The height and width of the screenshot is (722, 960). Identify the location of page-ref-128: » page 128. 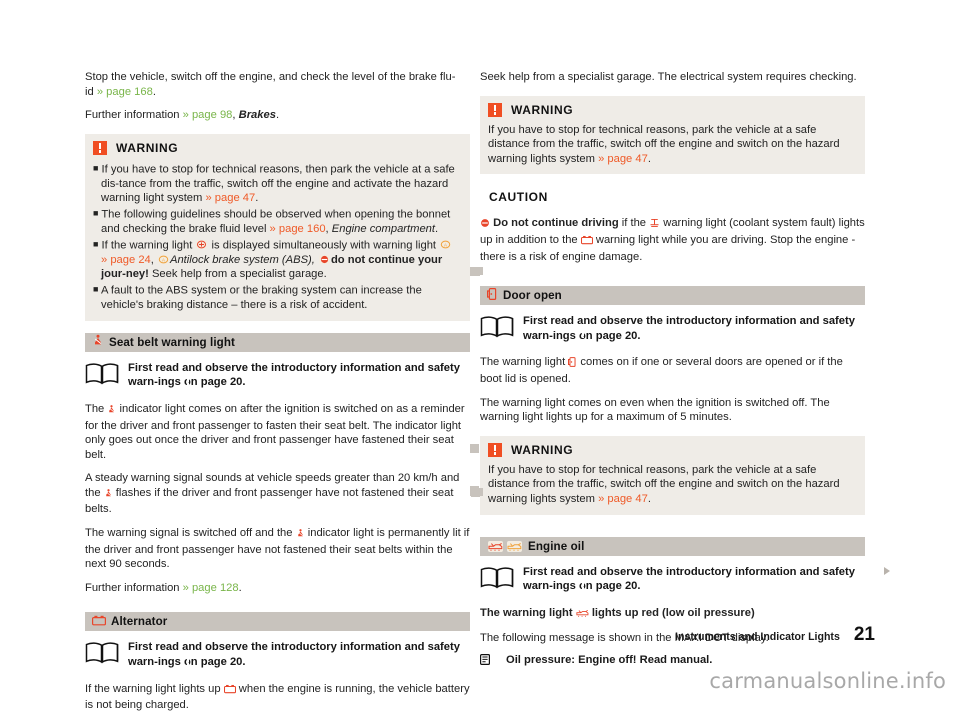
(211, 588).